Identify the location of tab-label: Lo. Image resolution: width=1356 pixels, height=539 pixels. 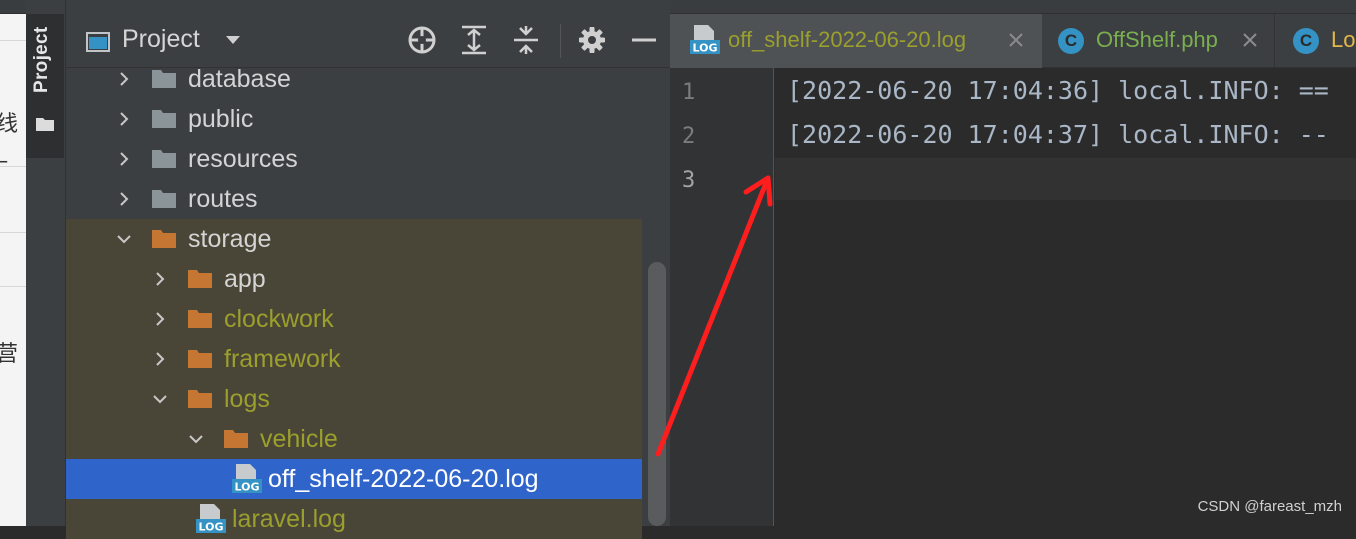
(1343, 39).